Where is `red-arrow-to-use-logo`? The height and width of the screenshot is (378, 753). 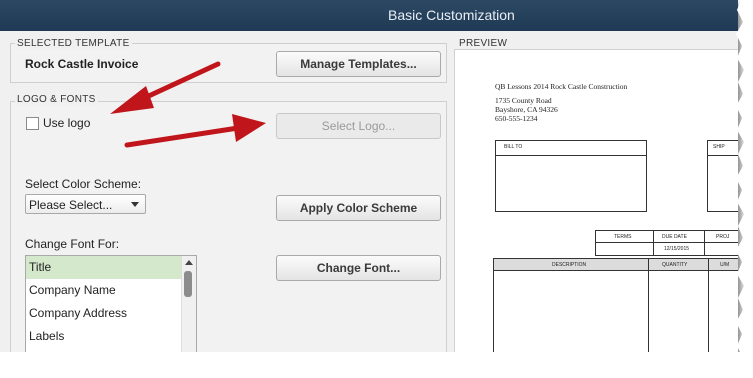 red-arrow-to-use-logo is located at coordinates (165, 87).